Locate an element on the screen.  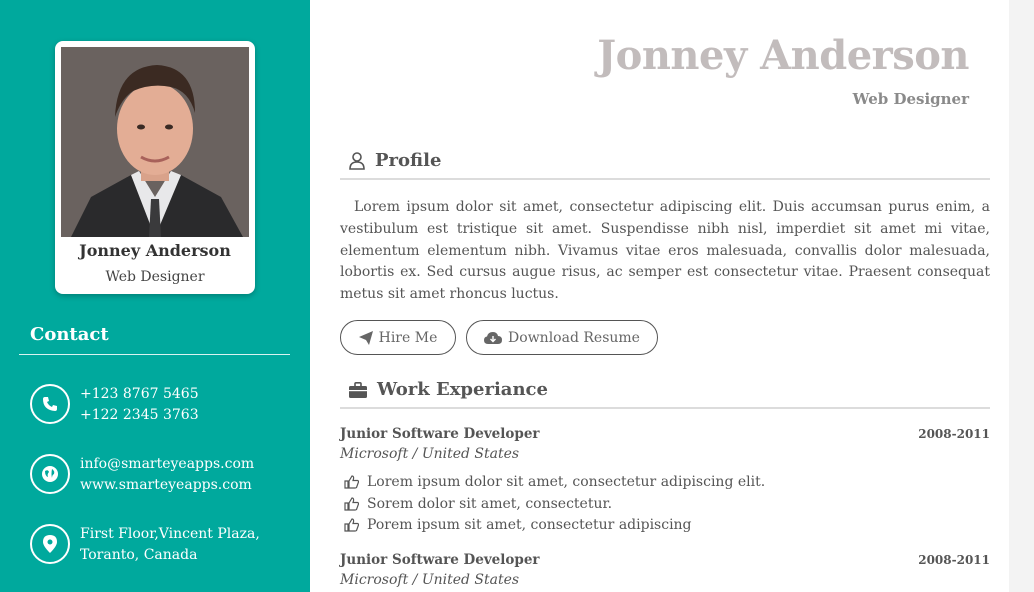
phone-icon is located at coordinates (50, 404).